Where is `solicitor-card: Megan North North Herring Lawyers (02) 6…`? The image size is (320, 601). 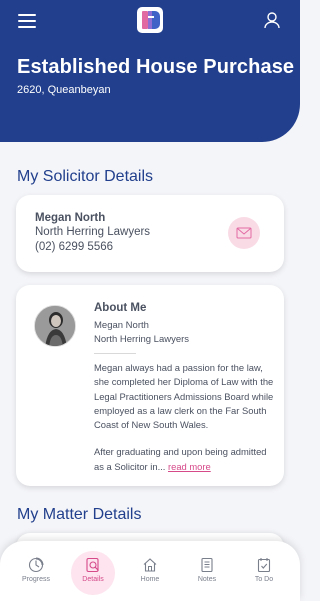
solicitor-card: Megan North North Herring Lawyers (02) 6… is located at coordinates (150, 233).